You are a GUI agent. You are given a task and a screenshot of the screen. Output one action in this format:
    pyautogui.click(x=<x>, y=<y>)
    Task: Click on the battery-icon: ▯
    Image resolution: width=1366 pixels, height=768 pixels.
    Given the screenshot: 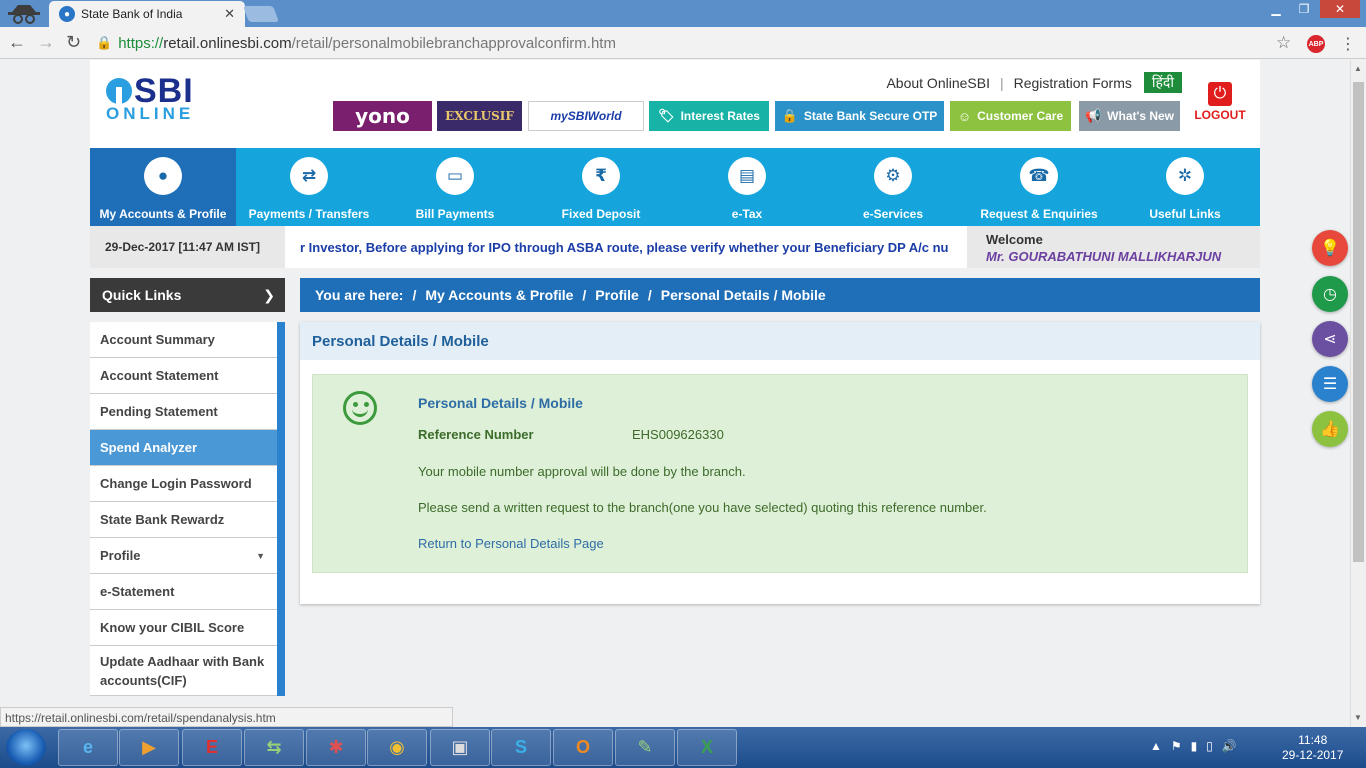 What is the action you would take?
    pyautogui.click(x=1209, y=746)
    